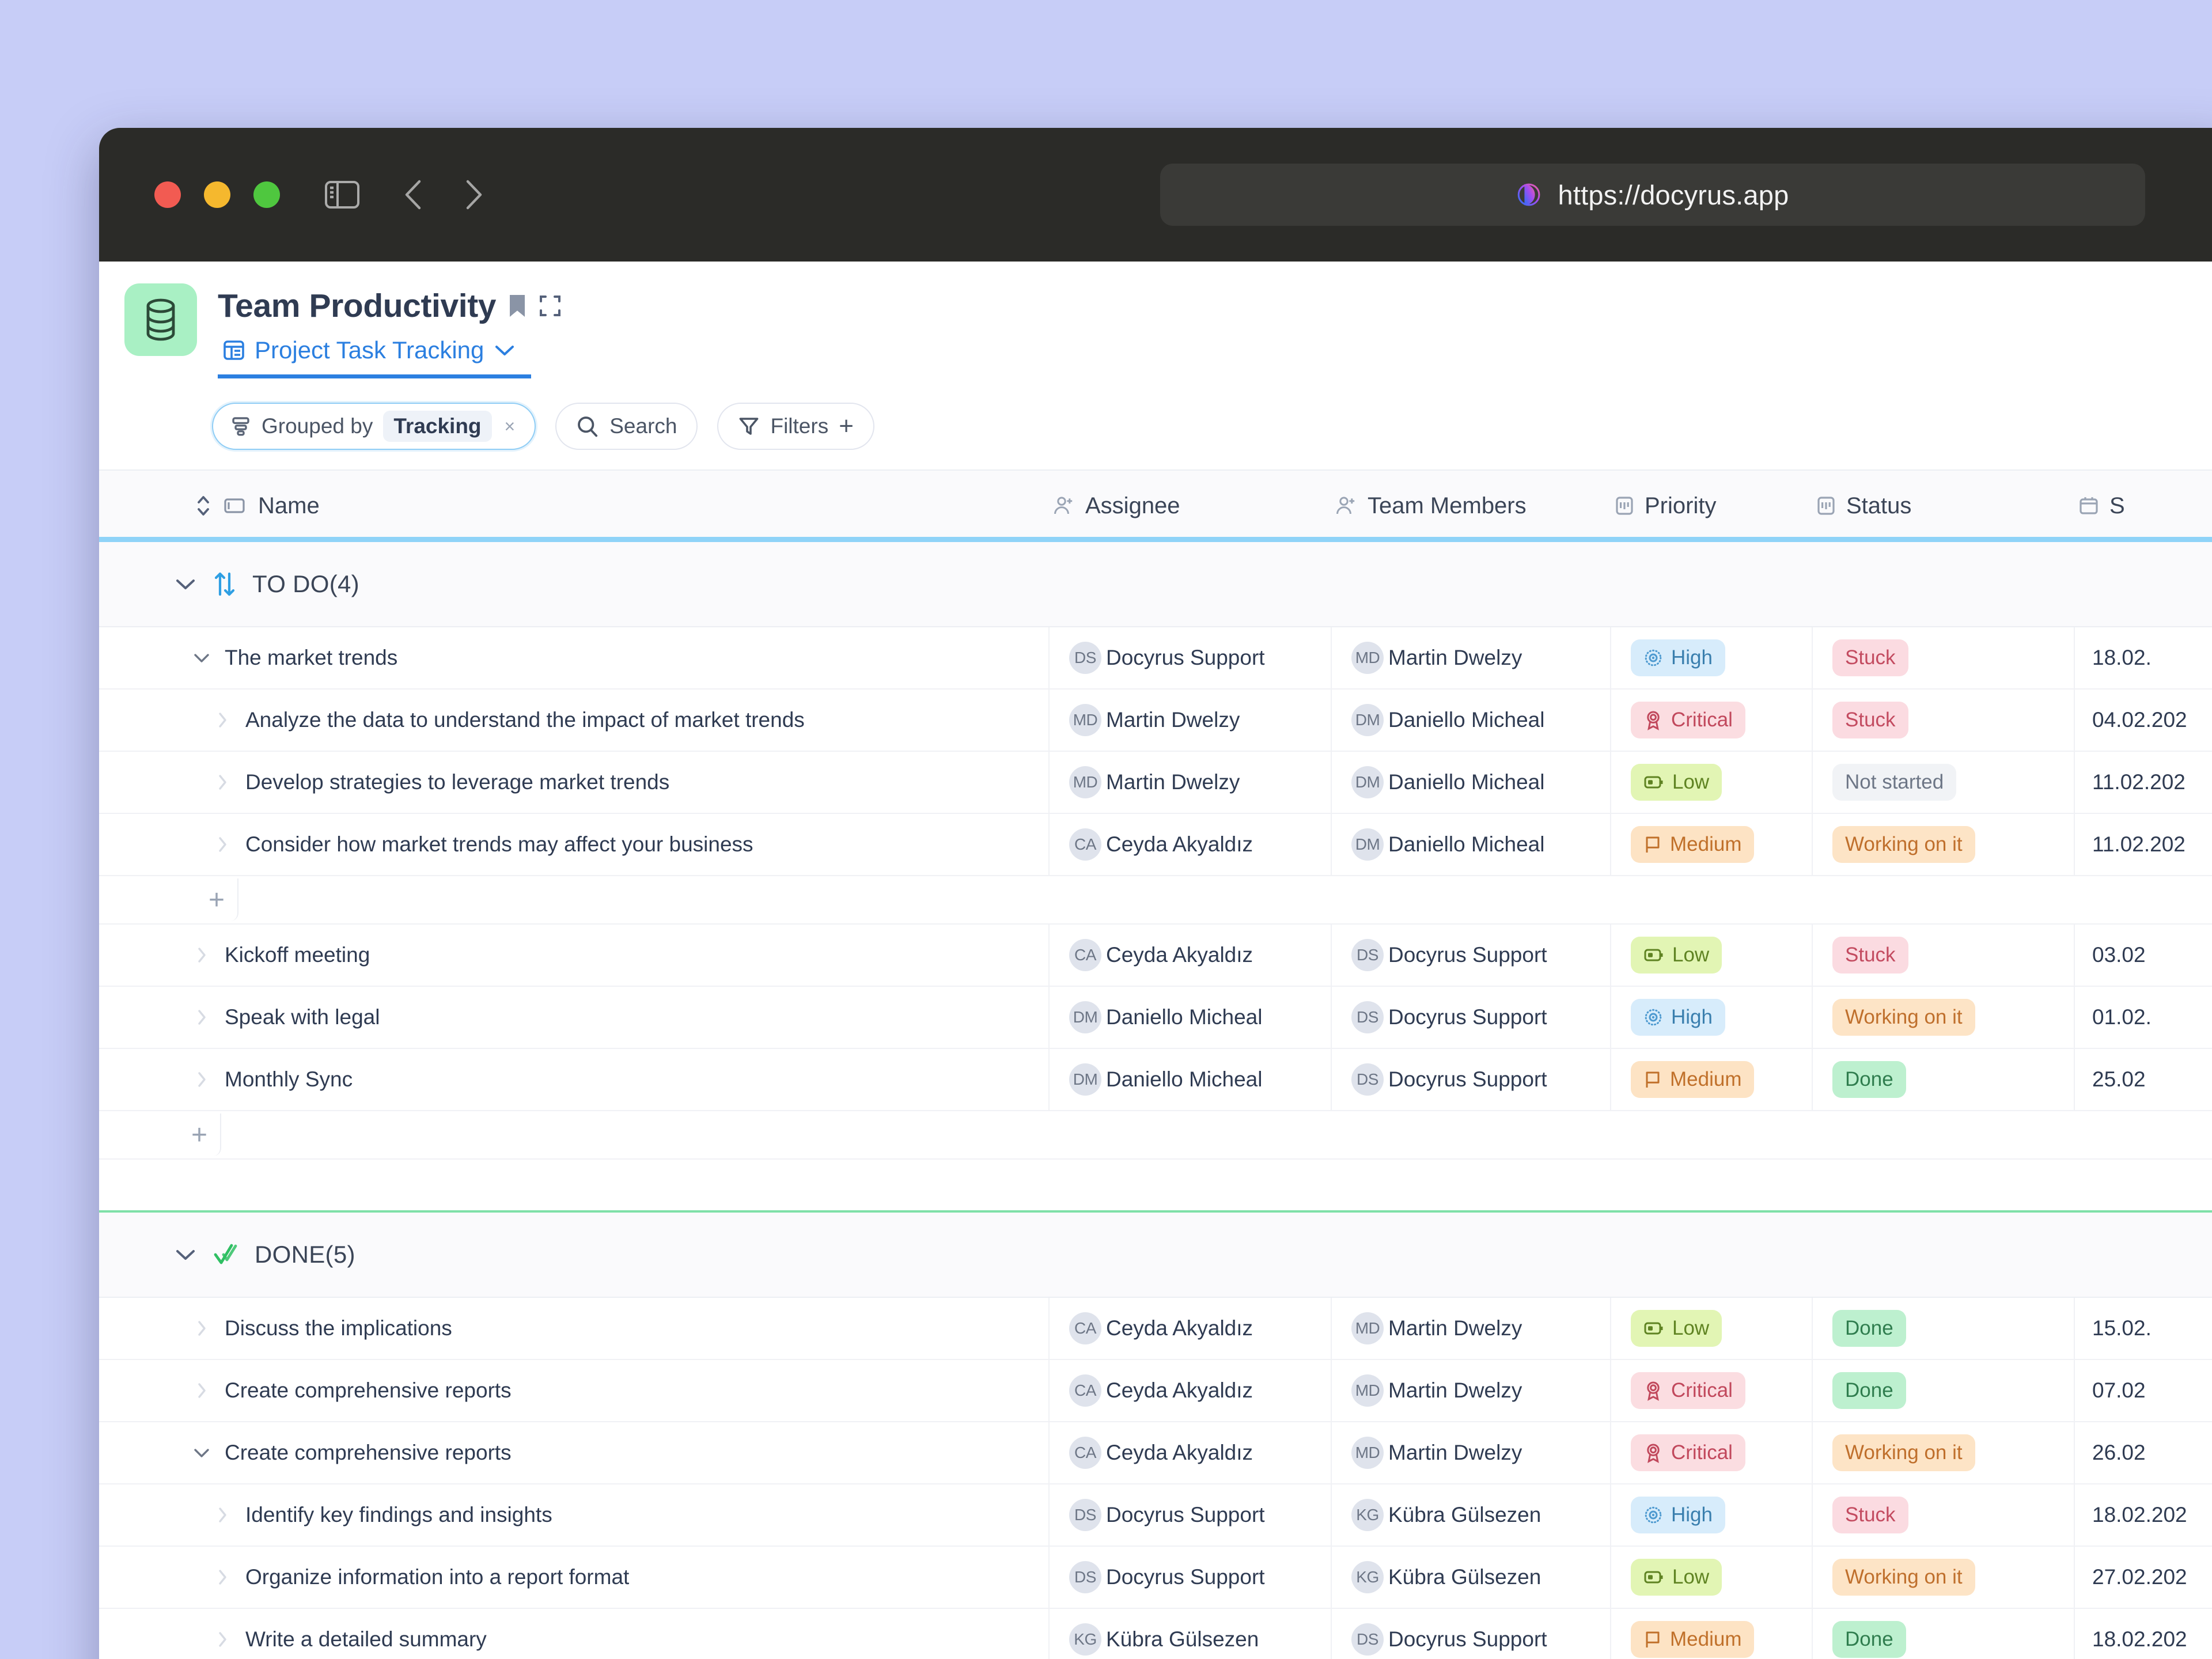 The width and height of the screenshot is (2212, 1659). What do you see at coordinates (574, 1328) in the screenshot?
I see `cell-name: Discuss the implications` at bounding box center [574, 1328].